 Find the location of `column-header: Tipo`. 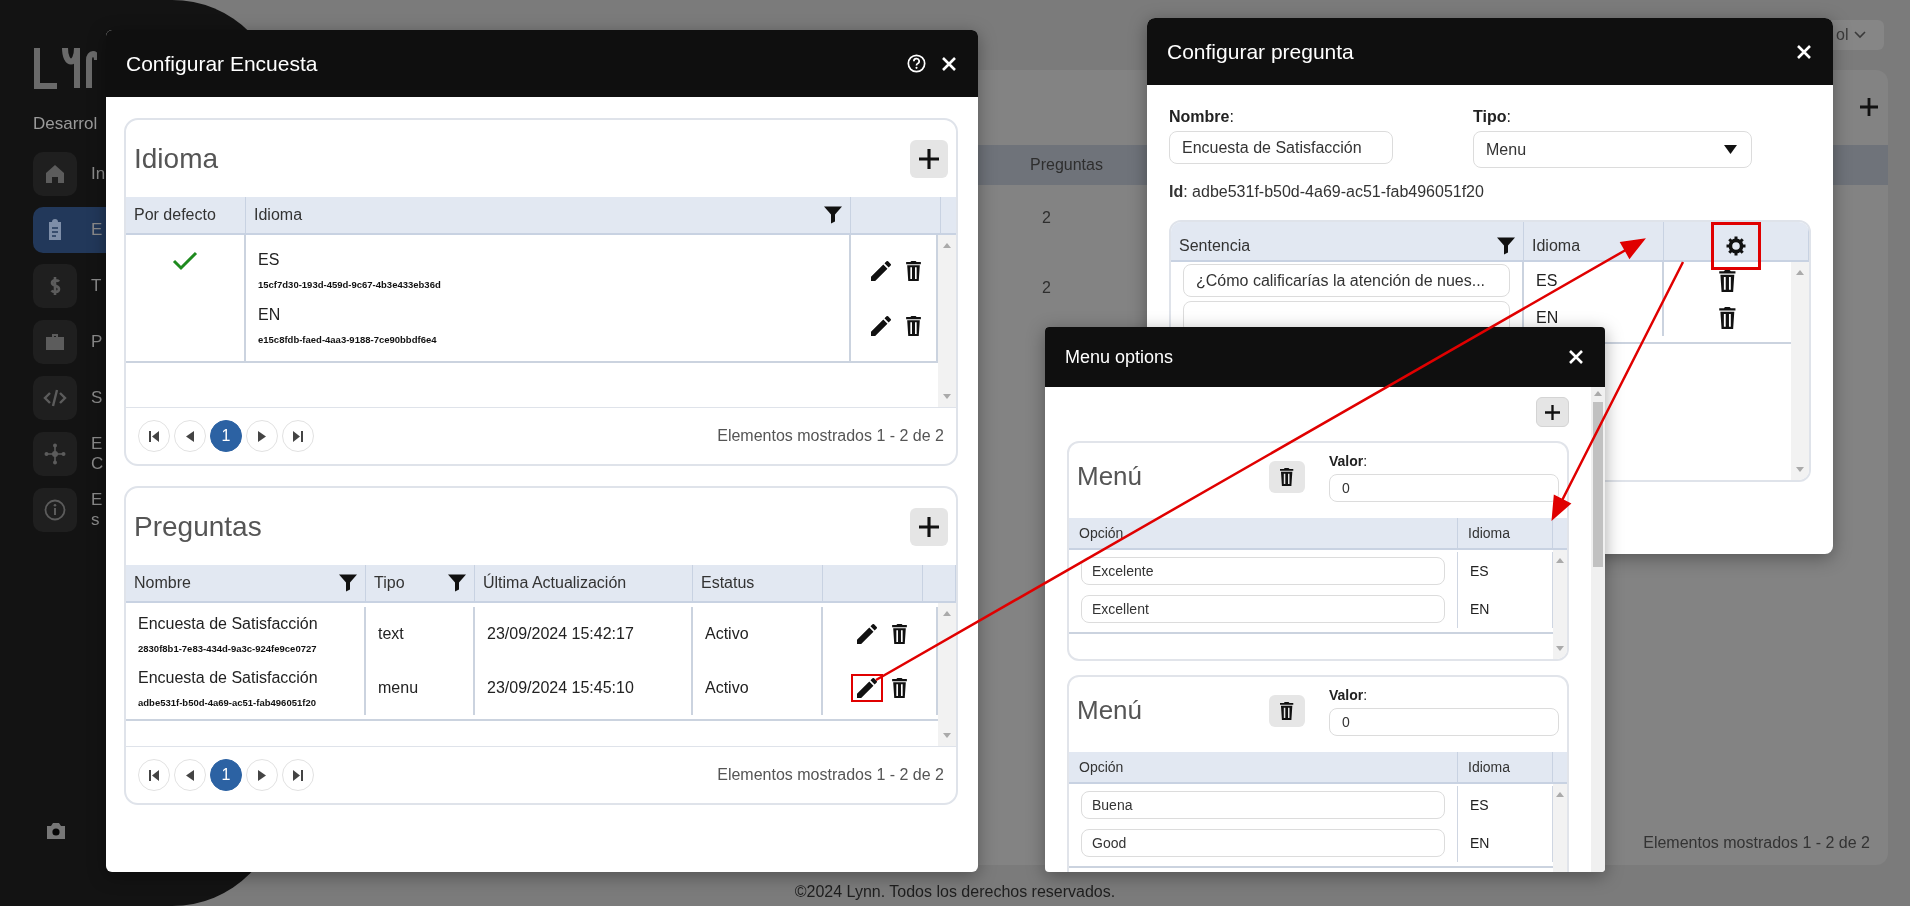

column-header: Tipo is located at coordinates (420, 583).